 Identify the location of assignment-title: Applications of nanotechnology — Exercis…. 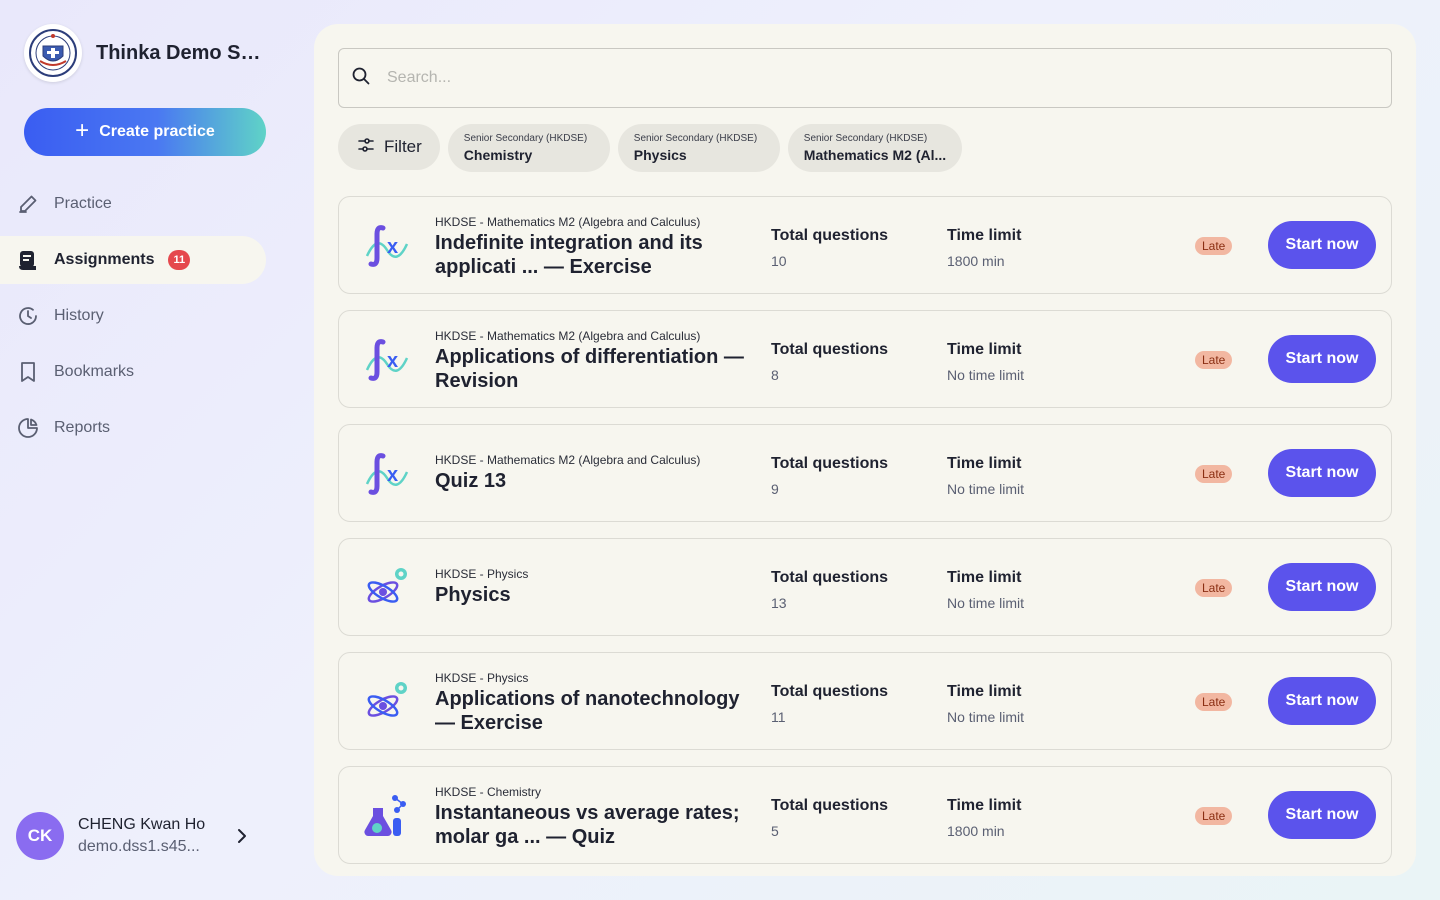
(587, 711).